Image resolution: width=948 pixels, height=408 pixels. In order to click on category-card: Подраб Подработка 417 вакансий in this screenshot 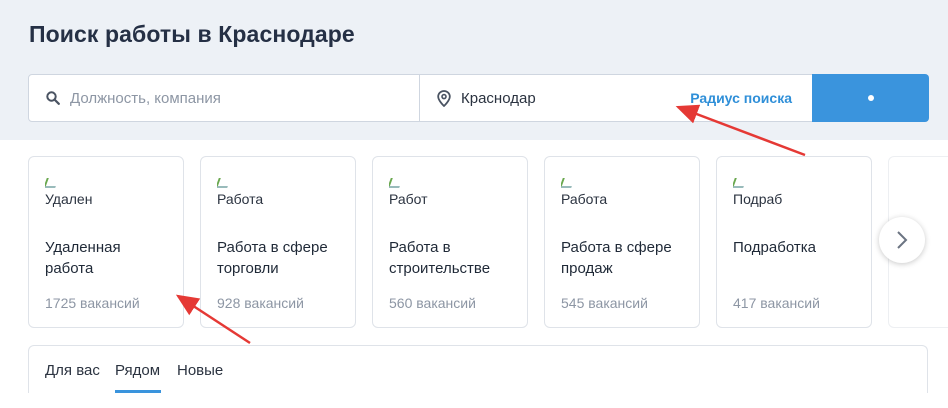, I will do `click(794, 242)`.